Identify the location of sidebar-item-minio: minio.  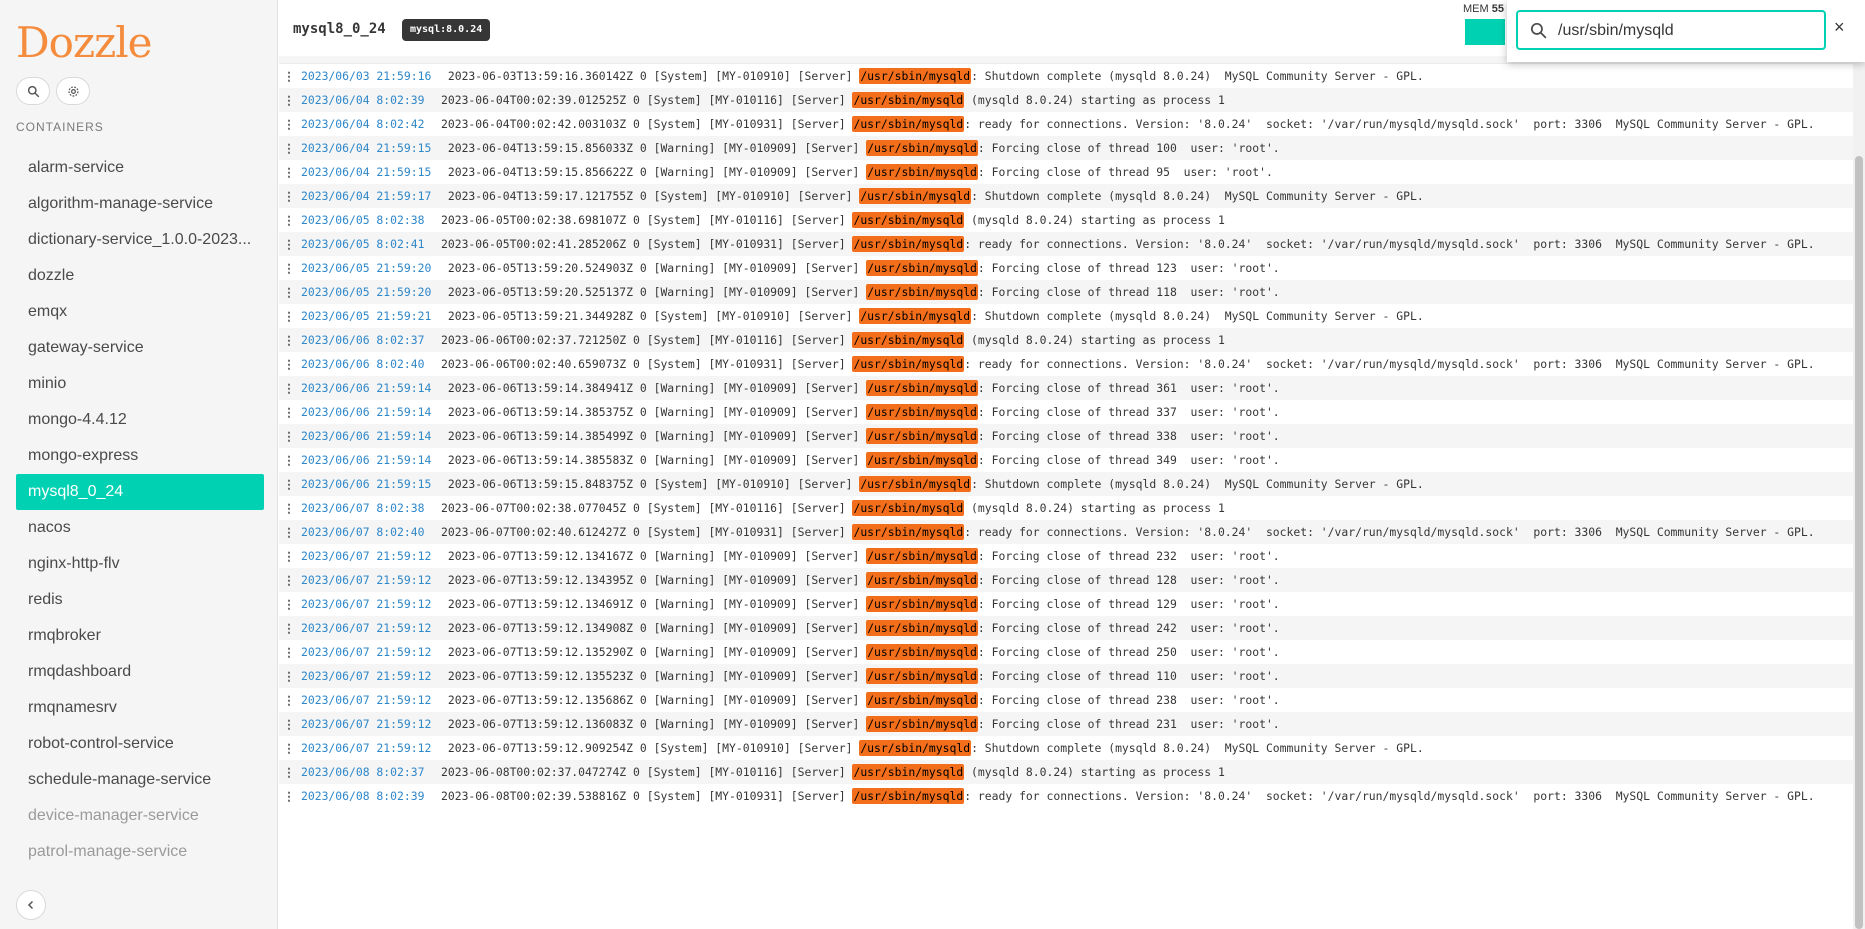
(140, 384).